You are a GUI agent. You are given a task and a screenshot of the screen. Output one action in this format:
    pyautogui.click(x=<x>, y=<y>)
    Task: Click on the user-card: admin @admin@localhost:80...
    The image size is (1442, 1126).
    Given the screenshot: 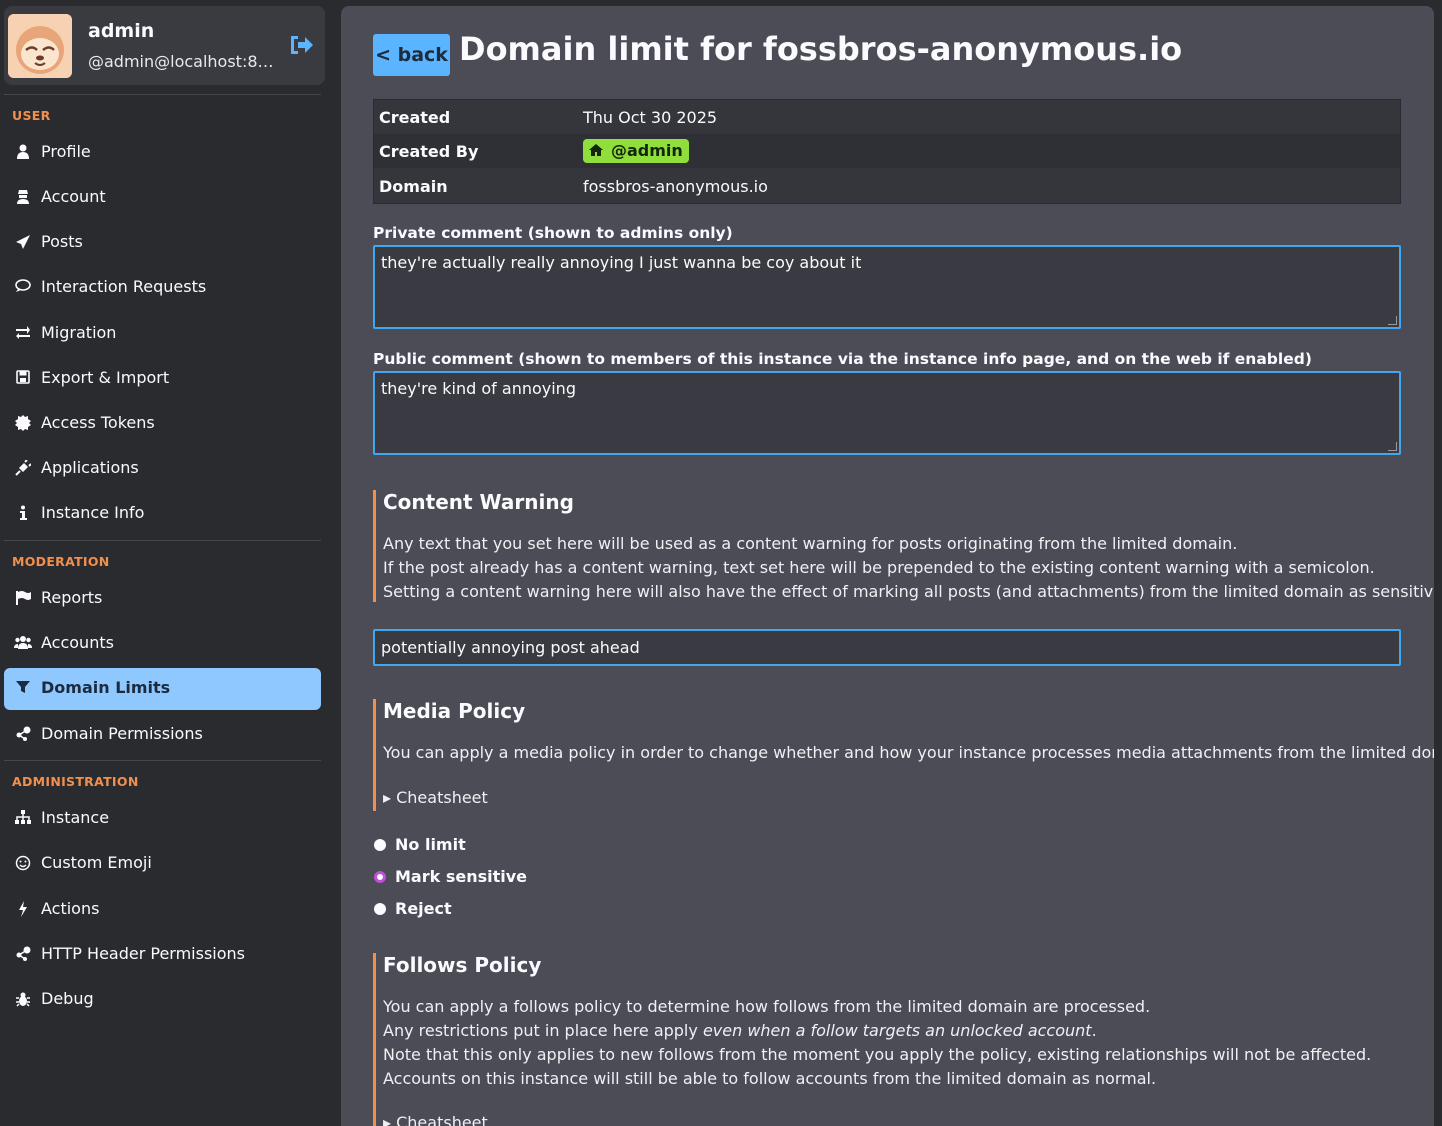 What is the action you would take?
    pyautogui.click(x=164, y=45)
    